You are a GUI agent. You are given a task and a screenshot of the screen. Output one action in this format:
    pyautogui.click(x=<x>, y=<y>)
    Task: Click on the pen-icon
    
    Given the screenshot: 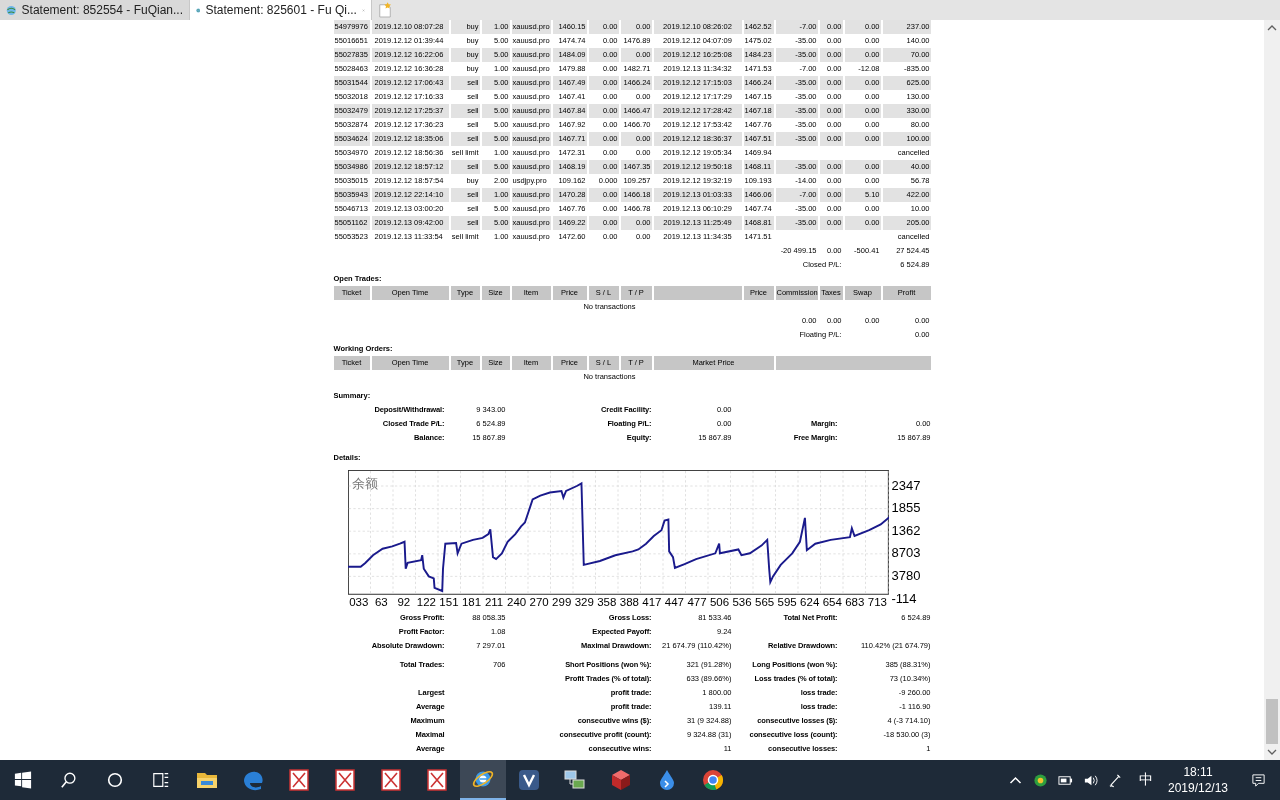 What is the action you would take?
    pyautogui.click(x=1115, y=780)
    